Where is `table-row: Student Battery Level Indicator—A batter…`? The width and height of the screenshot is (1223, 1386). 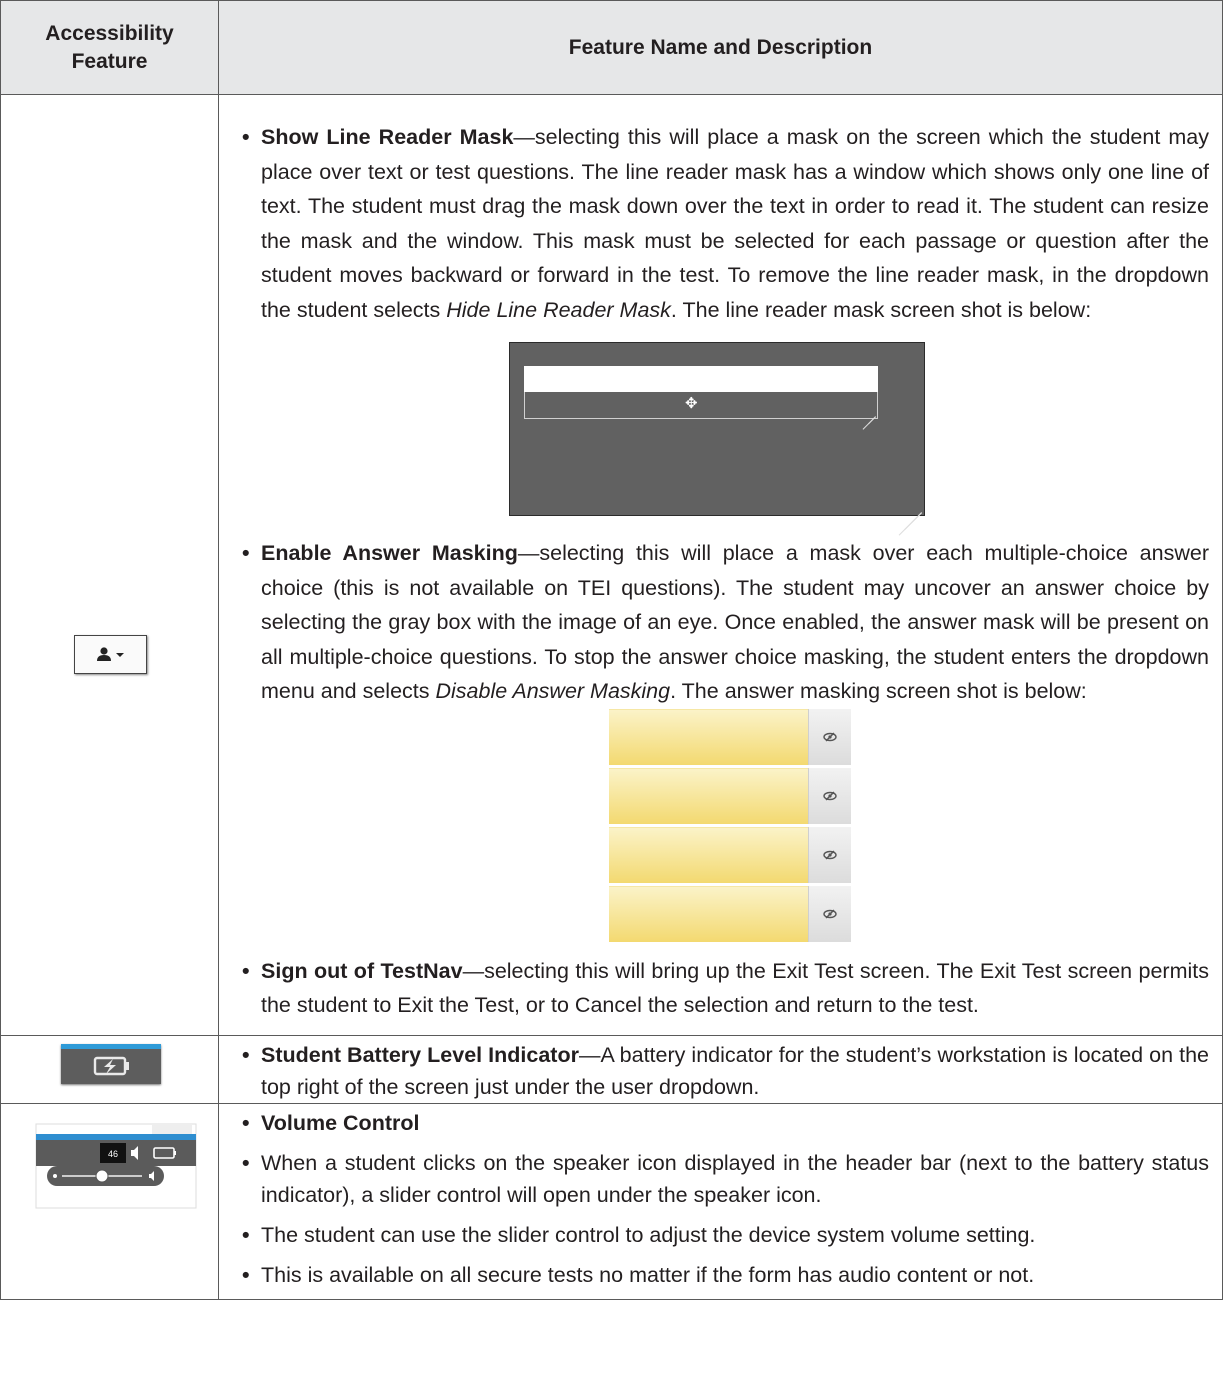
table-row: Student Battery Level Indicator—A batter… is located at coordinates (611, 1069).